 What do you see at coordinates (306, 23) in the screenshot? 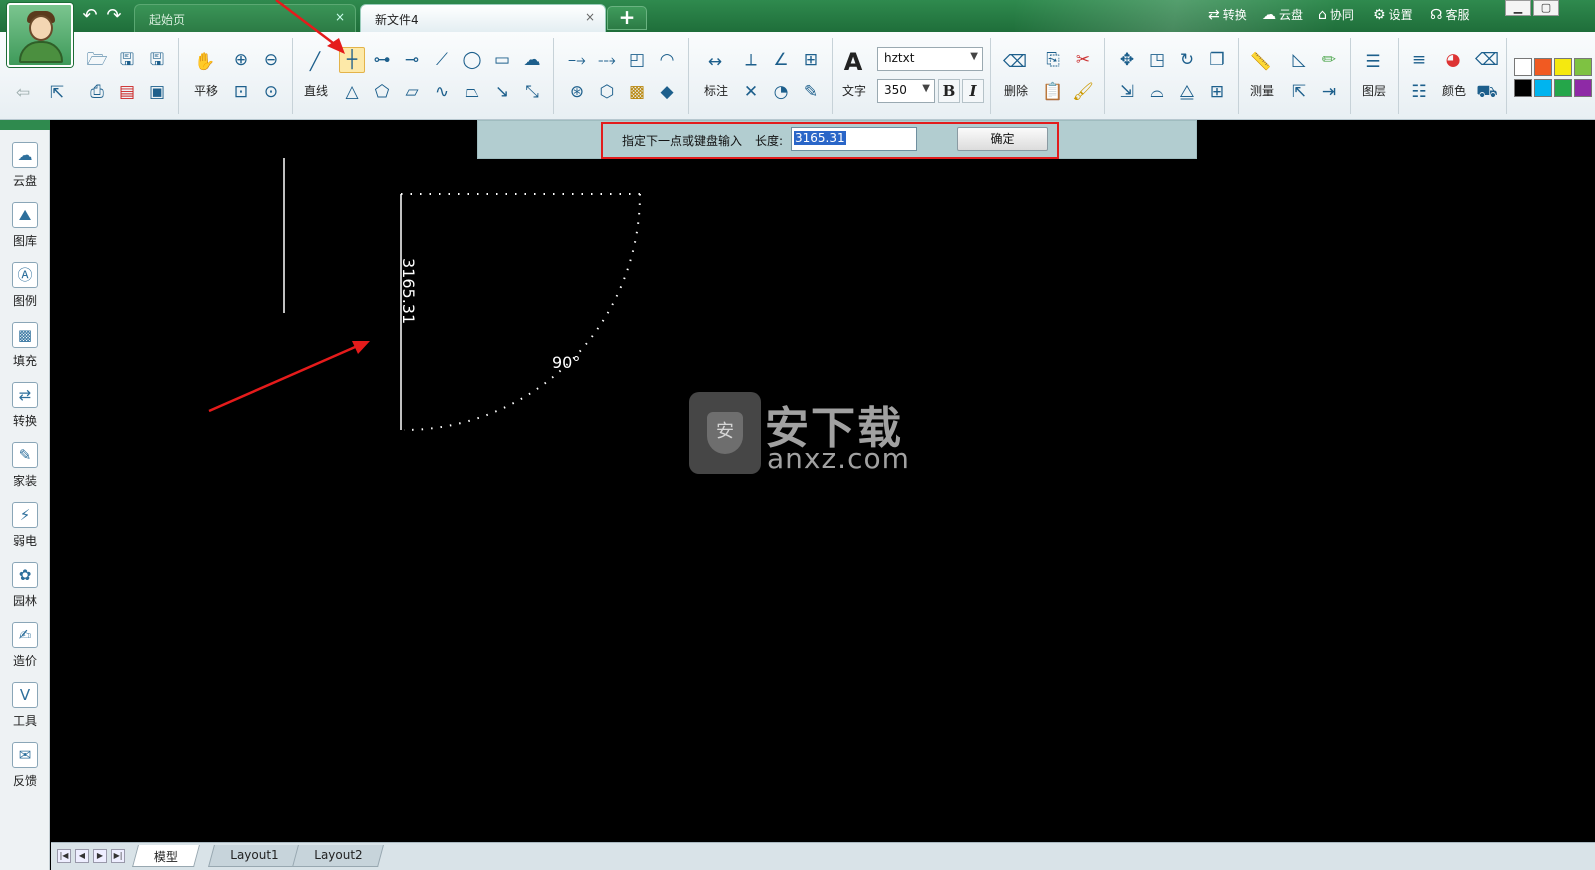
I see `toolbar-arrow-shaft` at bounding box center [306, 23].